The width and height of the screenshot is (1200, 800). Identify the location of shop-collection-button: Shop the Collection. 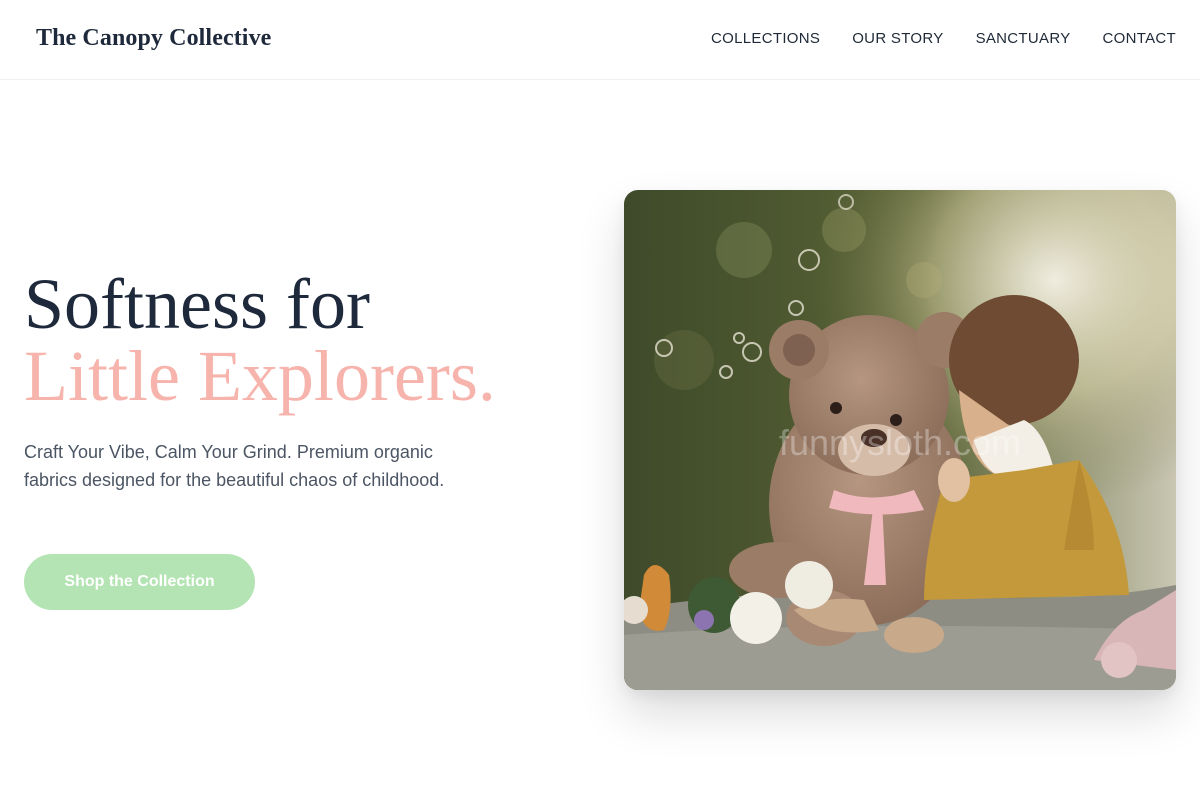
(139, 582).